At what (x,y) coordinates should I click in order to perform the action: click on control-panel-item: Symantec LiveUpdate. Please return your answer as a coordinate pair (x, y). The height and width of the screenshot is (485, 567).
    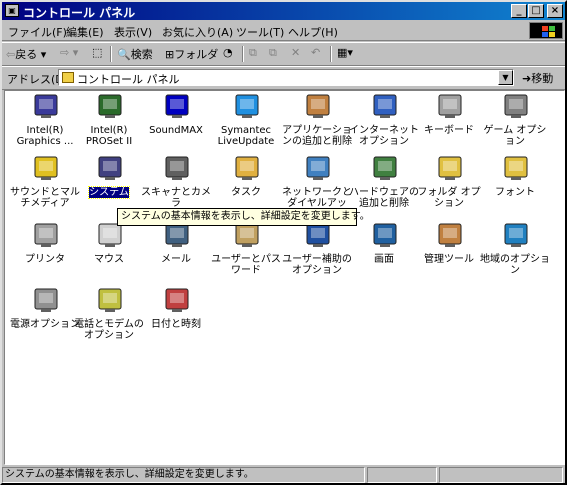
    Looking at the image, I should click on (246, 126).